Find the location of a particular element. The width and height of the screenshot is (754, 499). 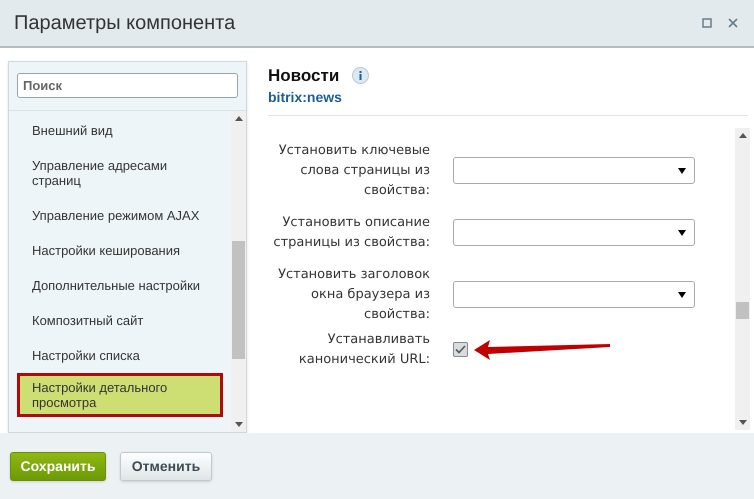

search-field: Поиск is located at coordinates (127, 85).